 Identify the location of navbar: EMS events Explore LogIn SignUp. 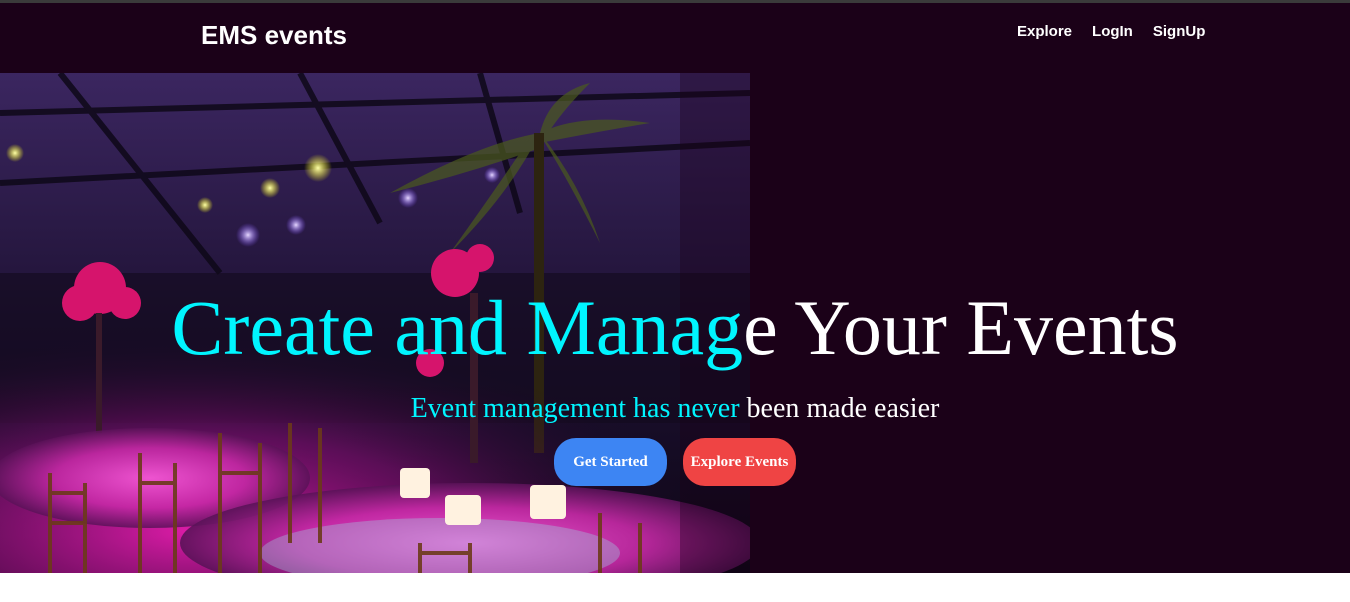
(675, 38).